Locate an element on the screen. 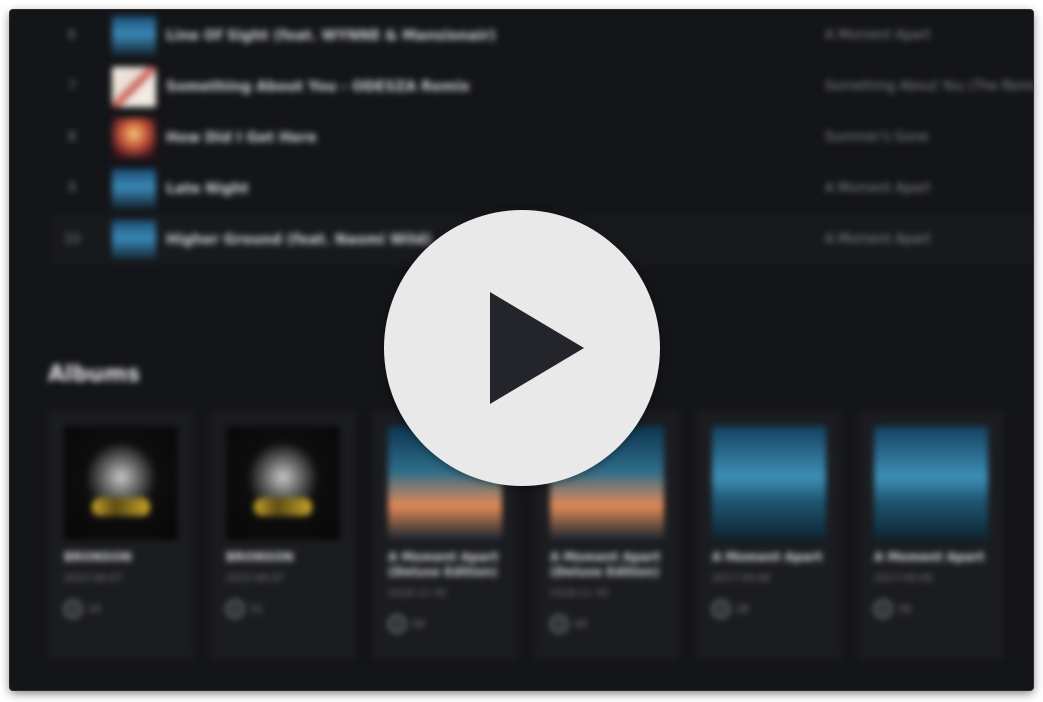 The height and width of the screenshot is (702, 1043). track-title: How Did I Get Here is located at coordinates (241, 137).